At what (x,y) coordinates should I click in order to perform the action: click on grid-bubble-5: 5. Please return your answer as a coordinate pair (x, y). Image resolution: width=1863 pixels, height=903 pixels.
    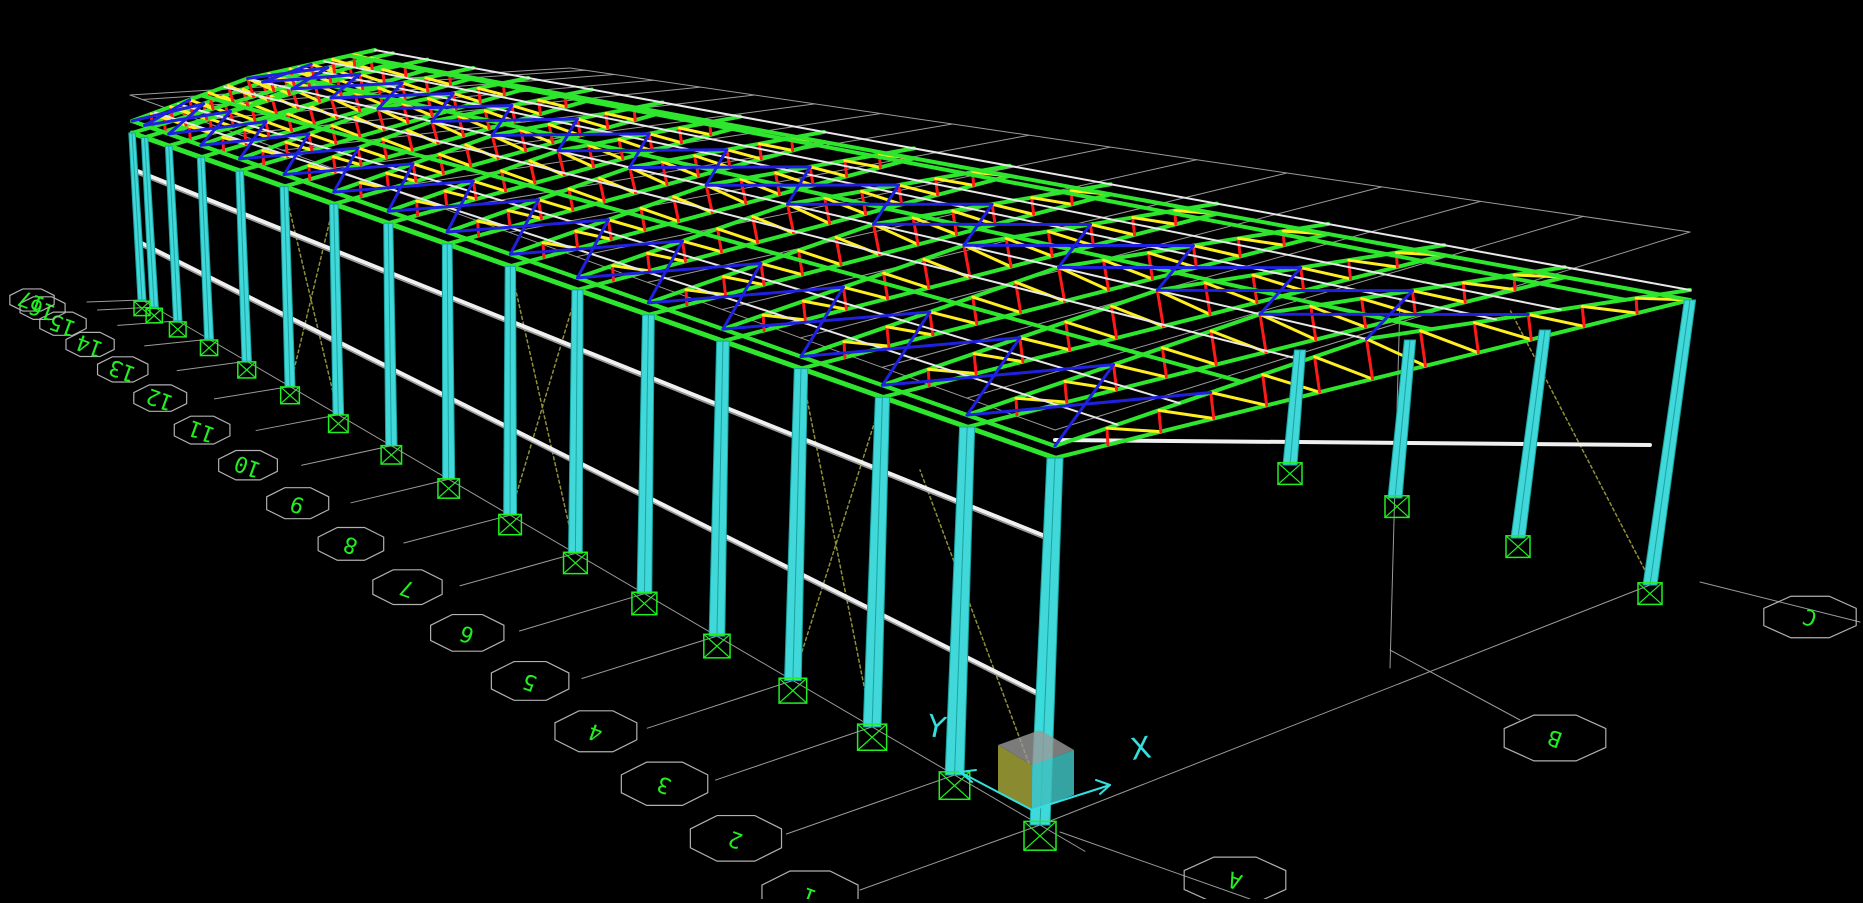
    Looking at the image, I should click on (529, 681).